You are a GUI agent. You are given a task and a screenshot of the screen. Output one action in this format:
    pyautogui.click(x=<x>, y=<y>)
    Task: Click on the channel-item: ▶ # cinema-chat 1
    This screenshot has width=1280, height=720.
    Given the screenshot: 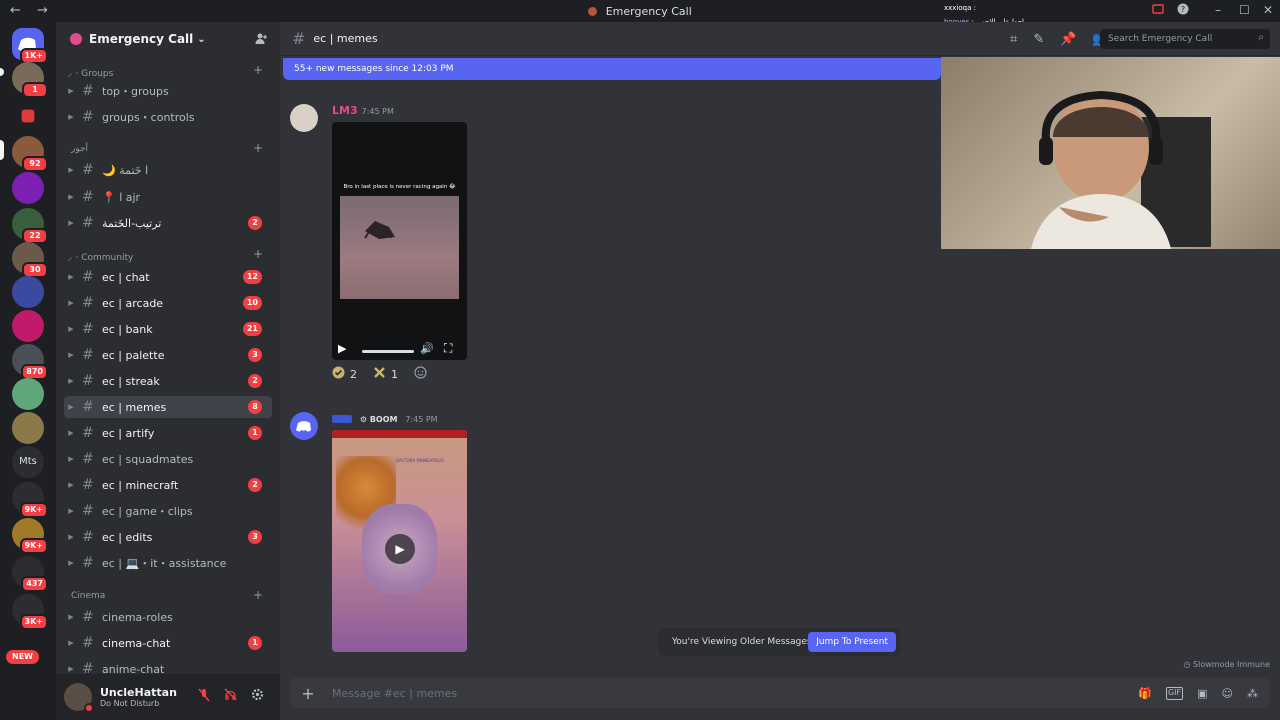 What is the action you would take?
    pyautogui.click(x=168, y=643)
    